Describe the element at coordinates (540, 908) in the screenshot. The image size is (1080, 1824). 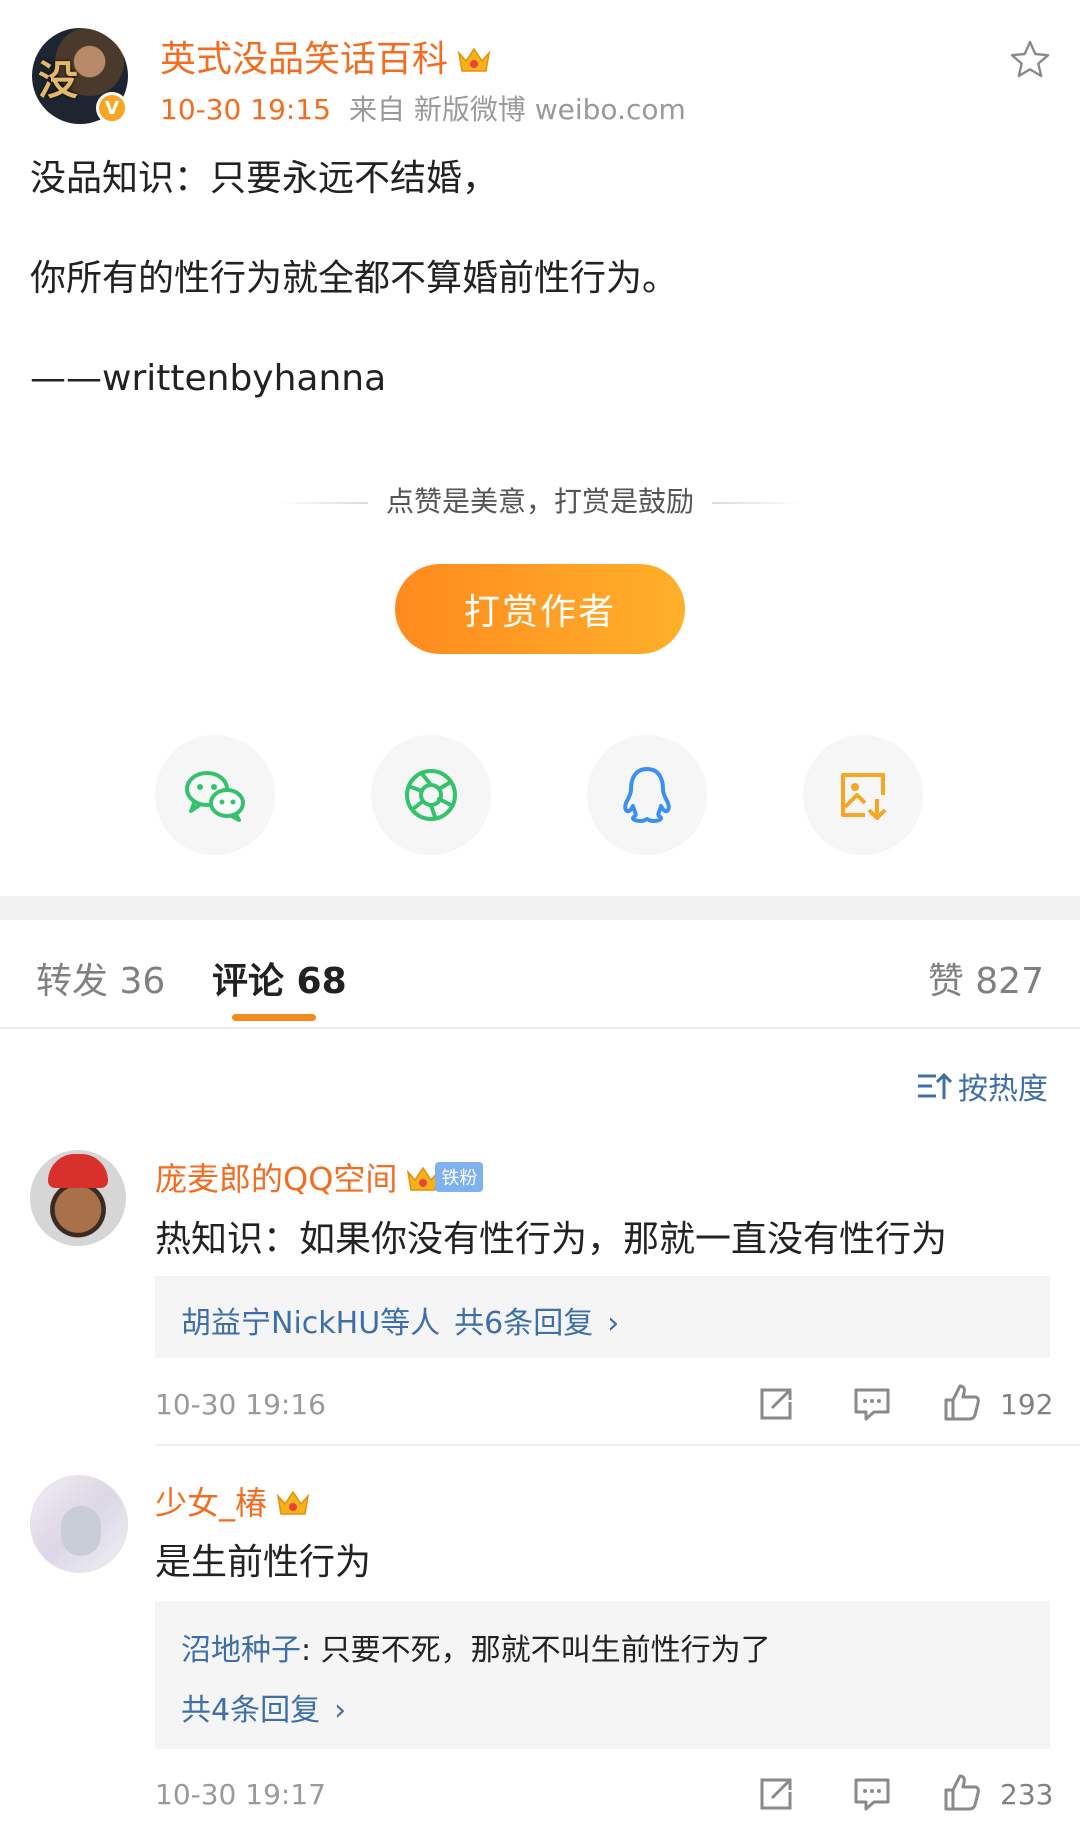
I see `section-divider` at that location.